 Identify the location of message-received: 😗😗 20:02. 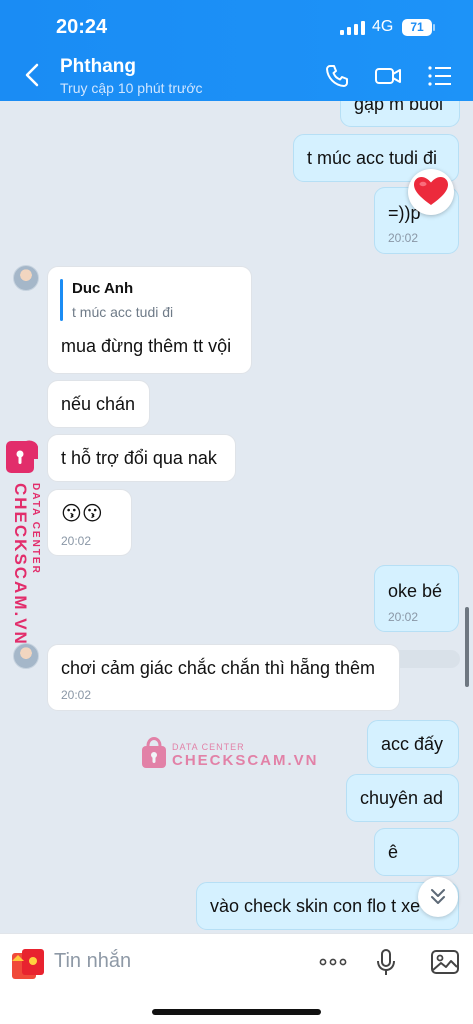
(89, 522).